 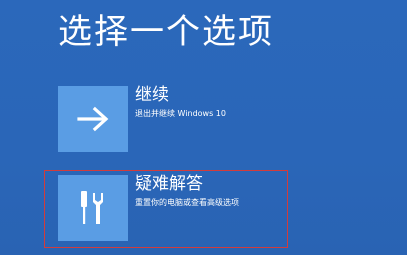 What do you see at coordinates (152, 95) in the screenshot?
I see `continue-title: 继续` at bounding box center [152, 95].